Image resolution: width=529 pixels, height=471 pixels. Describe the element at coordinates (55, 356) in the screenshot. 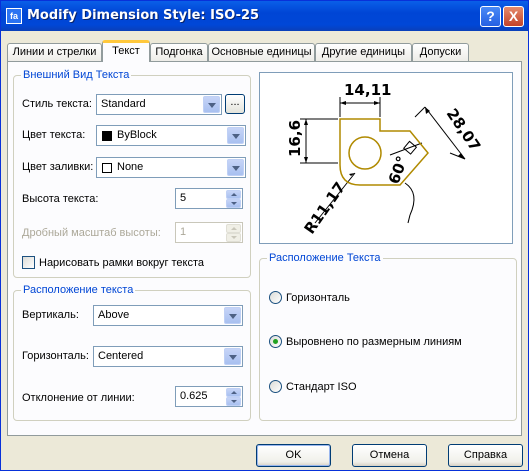

I see `horizontal-label: Горизонталь:` at that location.